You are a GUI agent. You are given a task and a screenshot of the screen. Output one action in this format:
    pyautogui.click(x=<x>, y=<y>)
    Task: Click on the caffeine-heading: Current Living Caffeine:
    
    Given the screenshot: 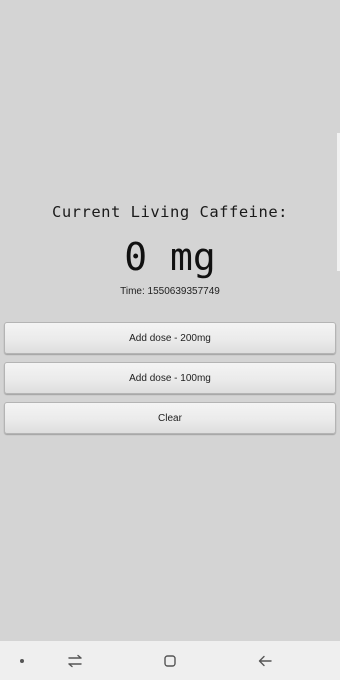 What is the action you would take?
    pyautogui.click(x=170, y=212)
    